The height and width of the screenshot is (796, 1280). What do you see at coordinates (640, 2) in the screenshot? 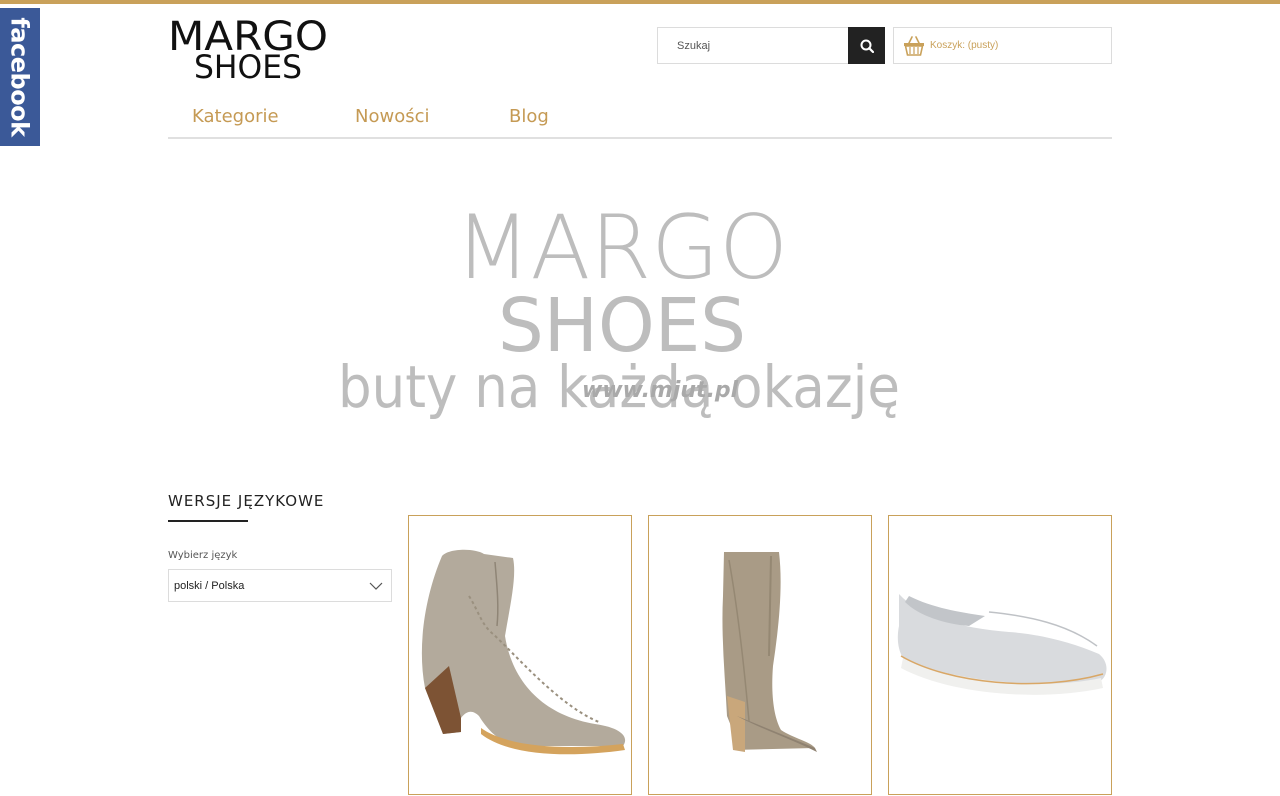
I see `top-accent-bar` at bounding box center [640, 2].